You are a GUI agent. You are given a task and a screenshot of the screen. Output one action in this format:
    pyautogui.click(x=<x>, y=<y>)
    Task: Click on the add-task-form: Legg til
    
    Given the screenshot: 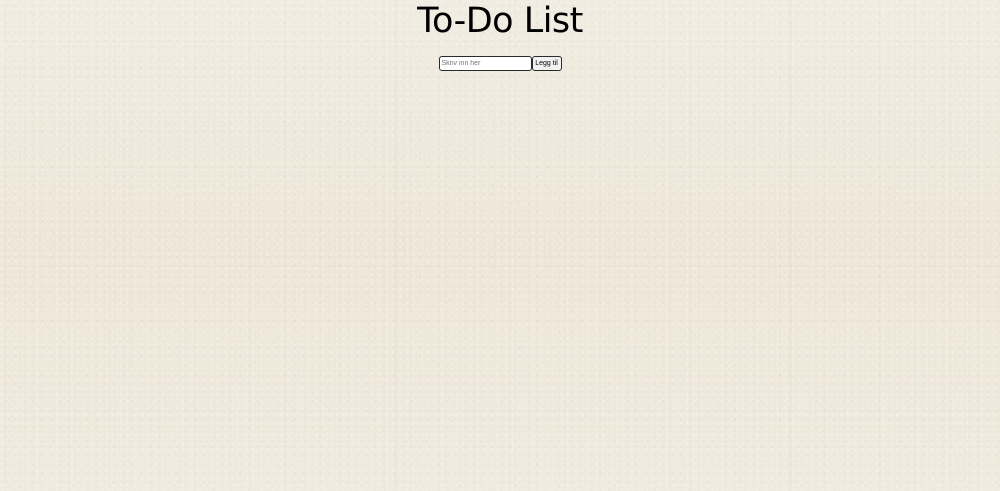 What is the action you would take?
    pyautogui.click(x=500, y=63)
    